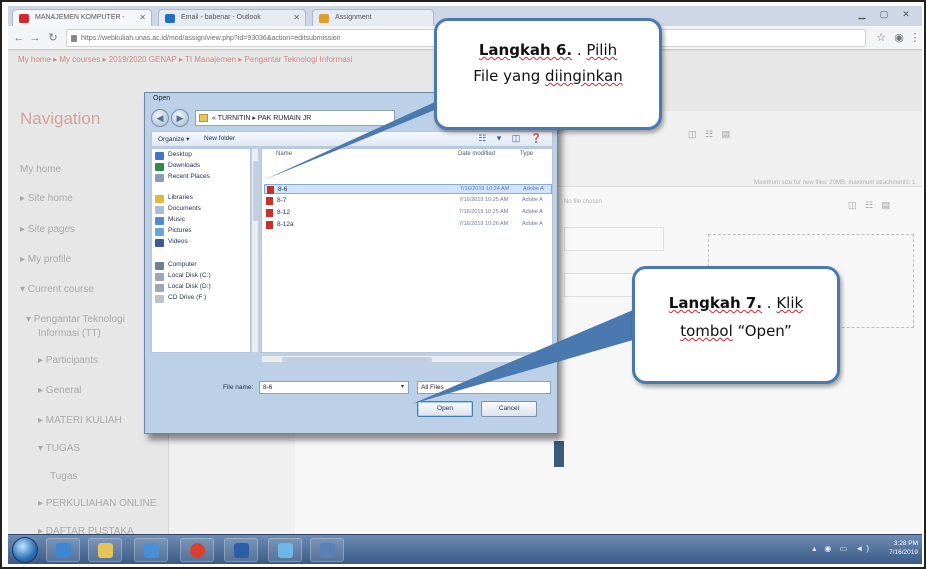 This screenshot has width=926, height=569. Describe the element at coordinates (548, 50) in the screenshot. I see `callout-step6-line1: Langkah 6. . Pilih` at that location.